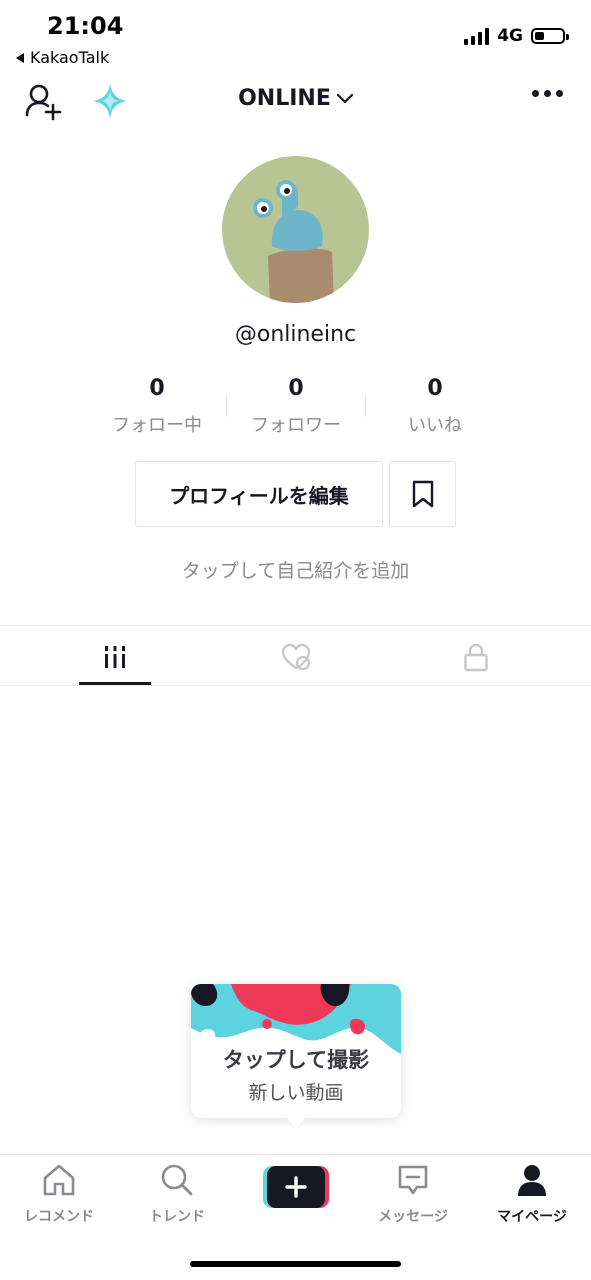  I want to click on bookmark-button, so click(422, 494).